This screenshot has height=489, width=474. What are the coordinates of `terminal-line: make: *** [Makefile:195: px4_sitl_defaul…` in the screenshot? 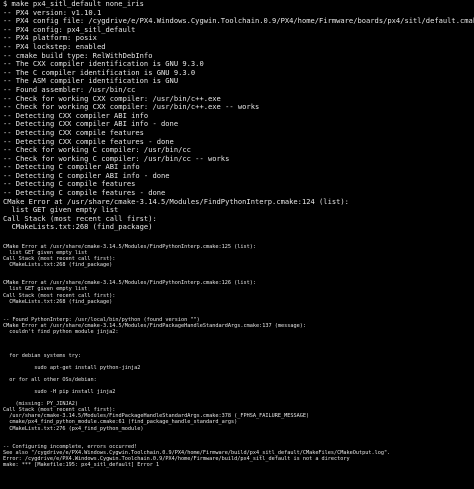 It's located at (81, 464).